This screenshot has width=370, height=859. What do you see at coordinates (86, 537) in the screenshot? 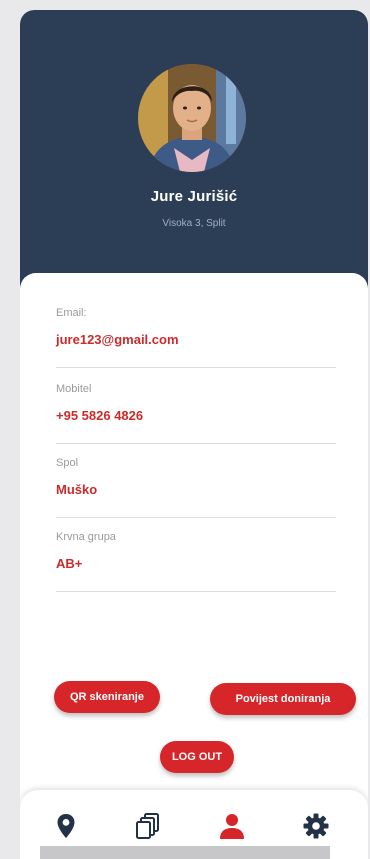
I see `blood-type-label: Krvna grupa` at bounding box center [86, 537].